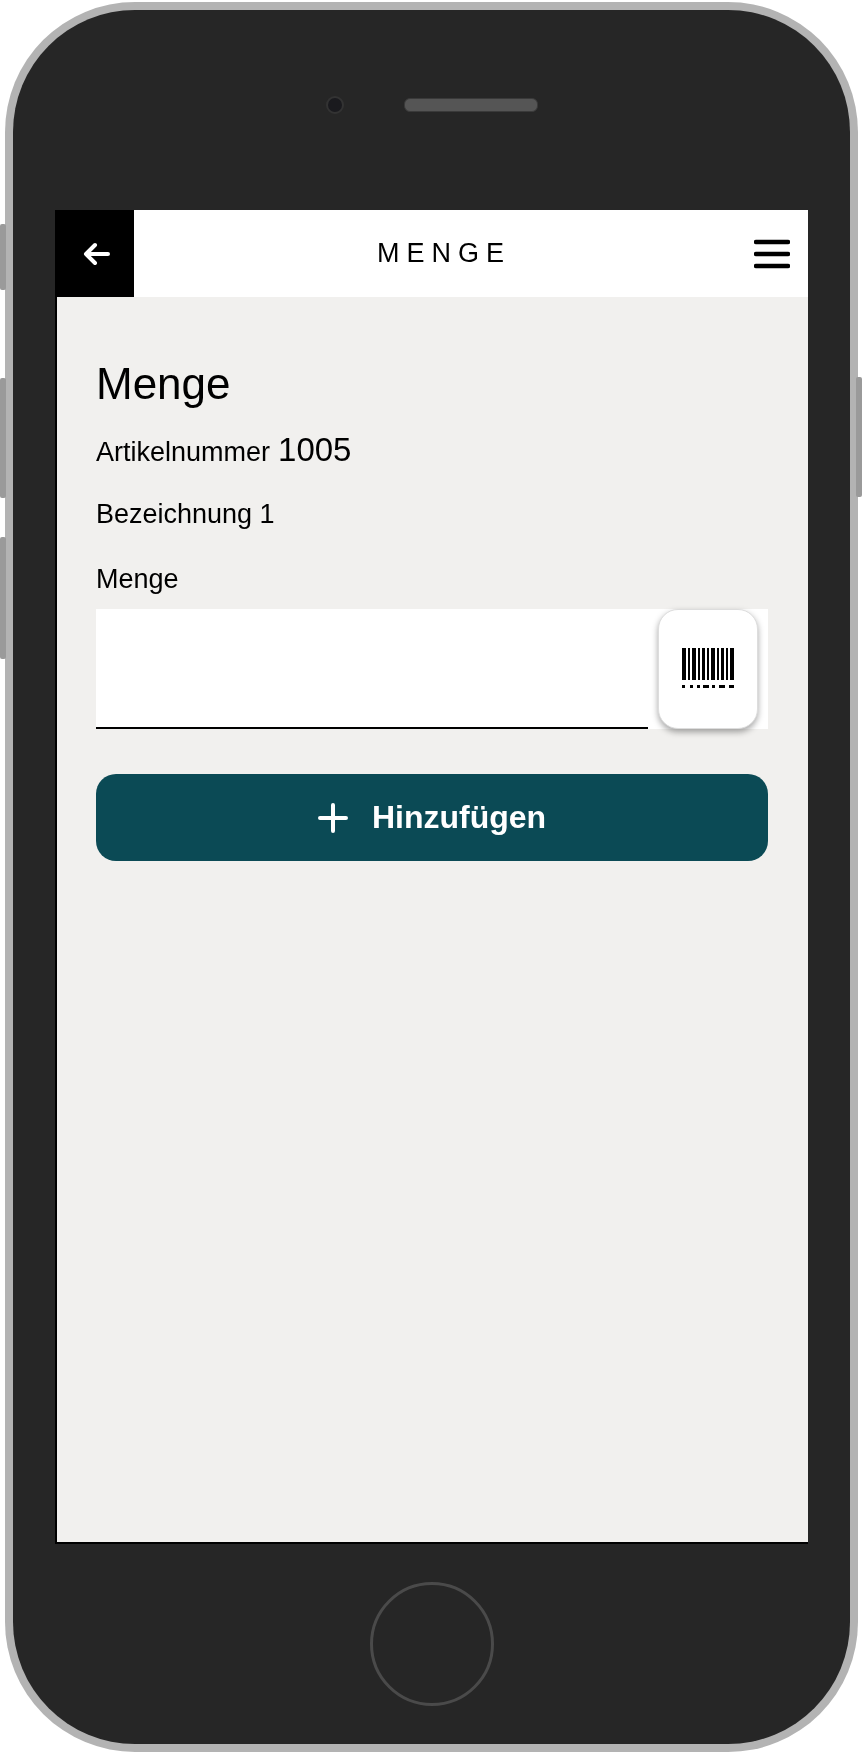 The image size is (862, 1754). What do you see at coordinates (444, 253) in the screenshot?
I see `page-title: MENGE` at bounding box center [444, 253].